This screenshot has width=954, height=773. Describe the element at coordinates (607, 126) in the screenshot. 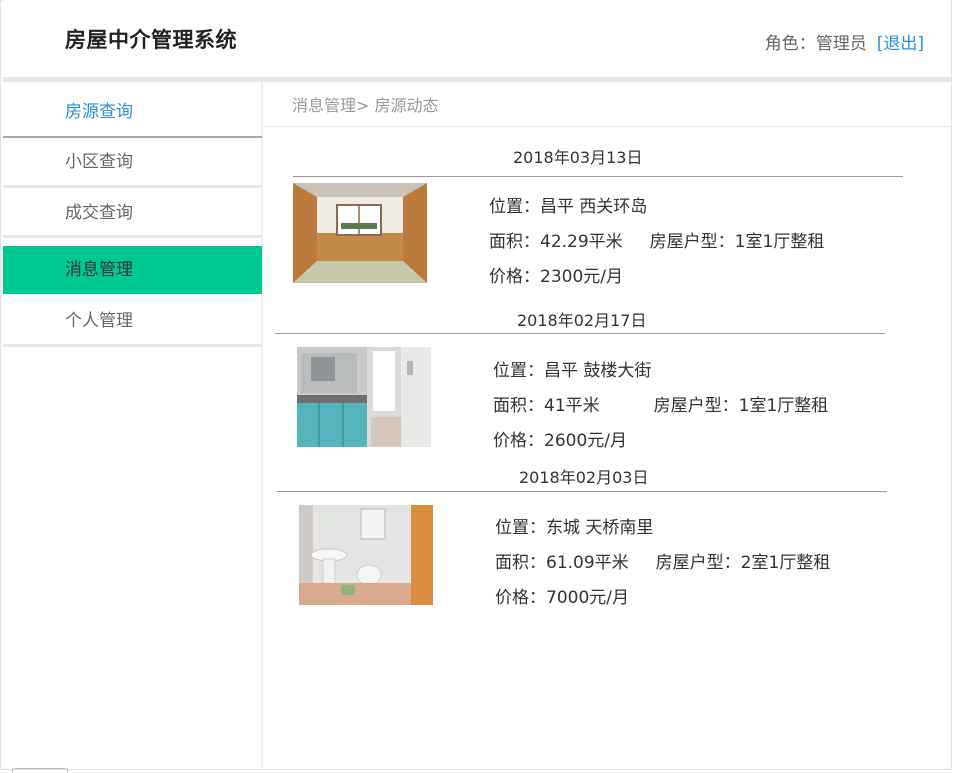

I see `breadcrumb-divider` at that location.